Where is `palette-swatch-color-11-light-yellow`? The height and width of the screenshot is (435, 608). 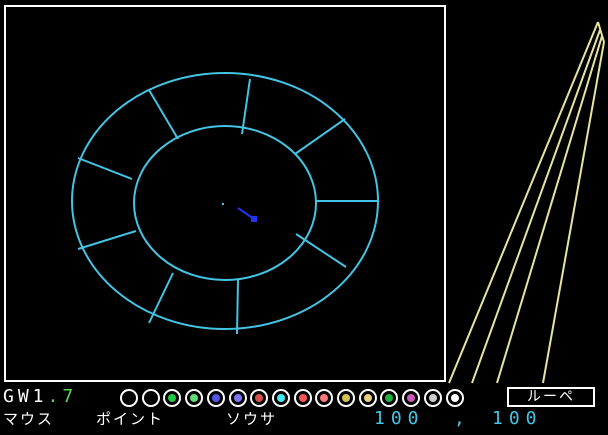
palette-swatch-color-11-light-yellow is located at coordinates (367, 398).